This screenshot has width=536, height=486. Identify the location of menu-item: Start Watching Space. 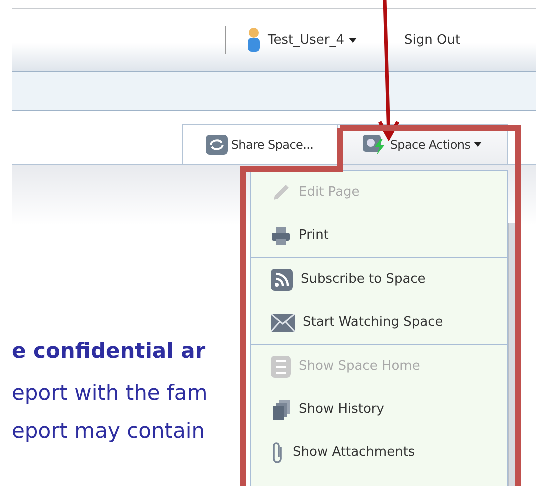
(379, 322).